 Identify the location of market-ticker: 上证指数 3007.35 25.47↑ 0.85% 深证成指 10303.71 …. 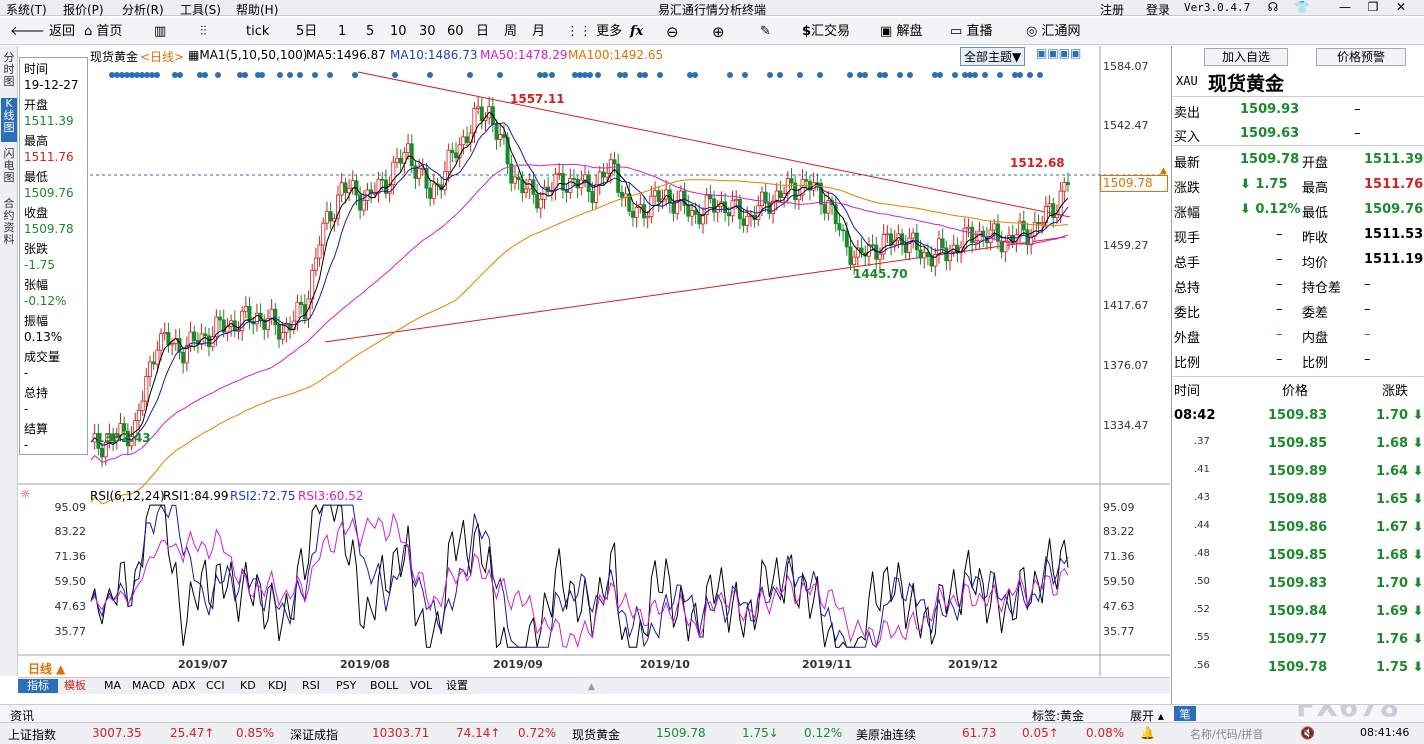
(712, 733).